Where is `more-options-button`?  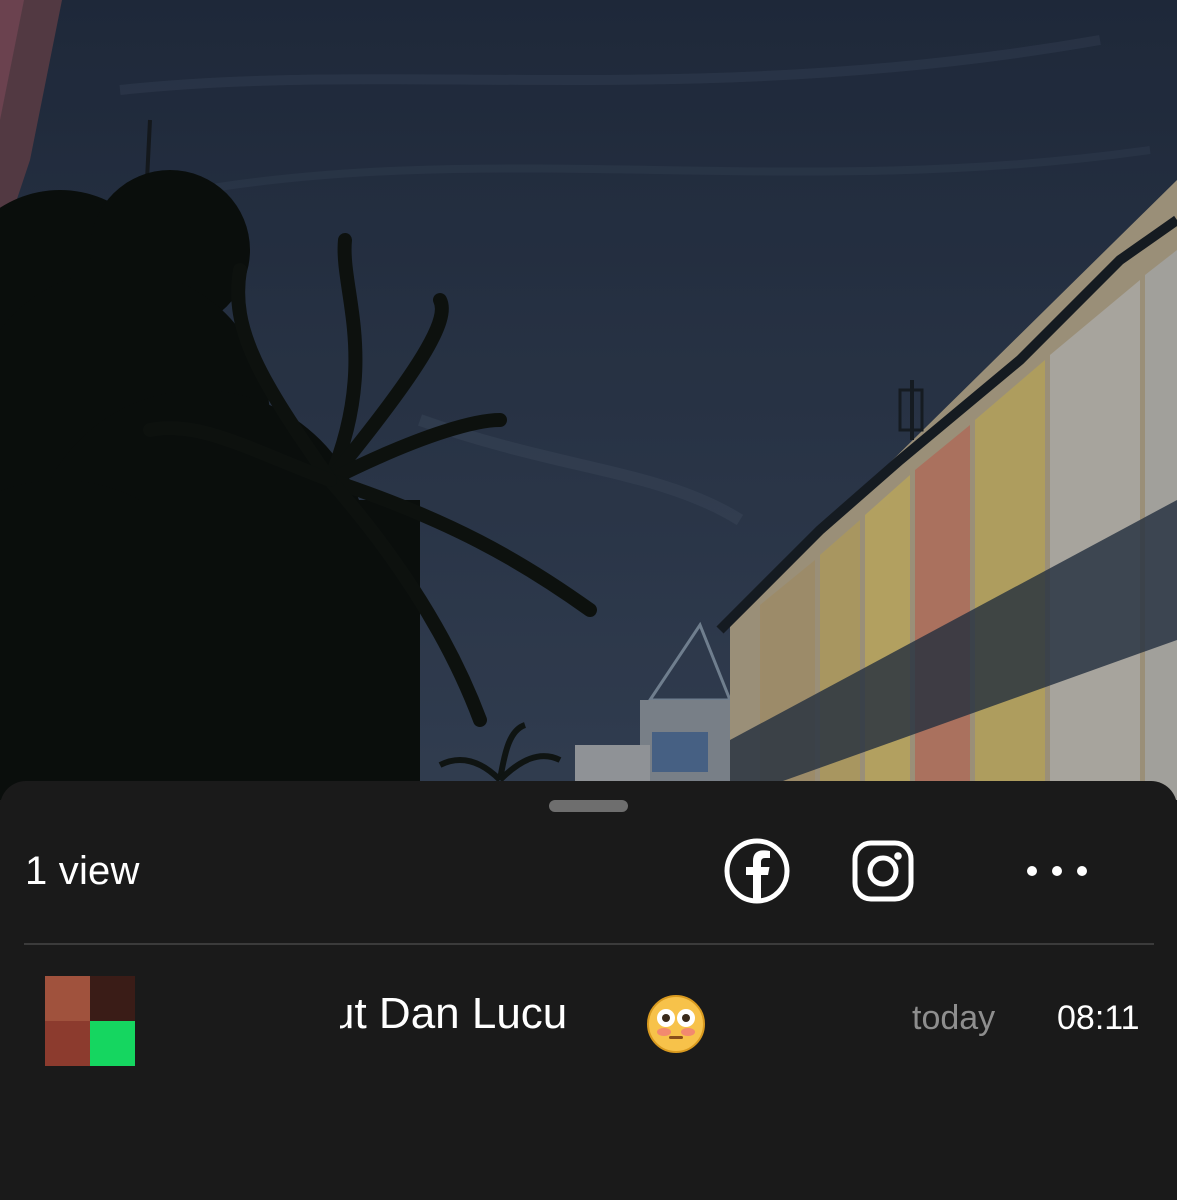
more-options-button is located at coordinates (1057, 871).